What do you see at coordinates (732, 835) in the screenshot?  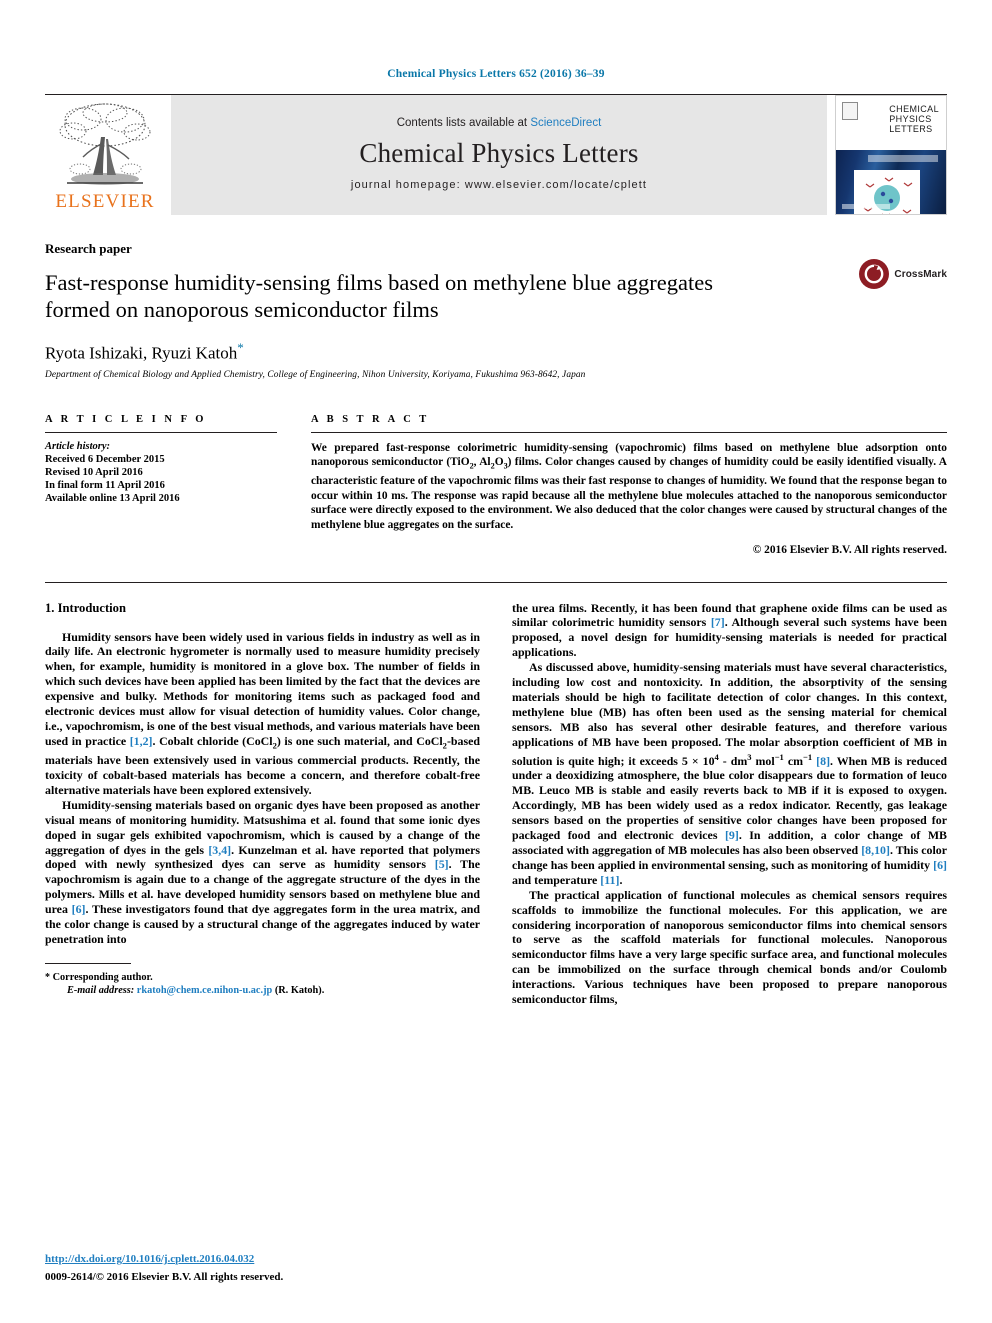 I see `citation-link: [9]` at bounding box center [732, 835].